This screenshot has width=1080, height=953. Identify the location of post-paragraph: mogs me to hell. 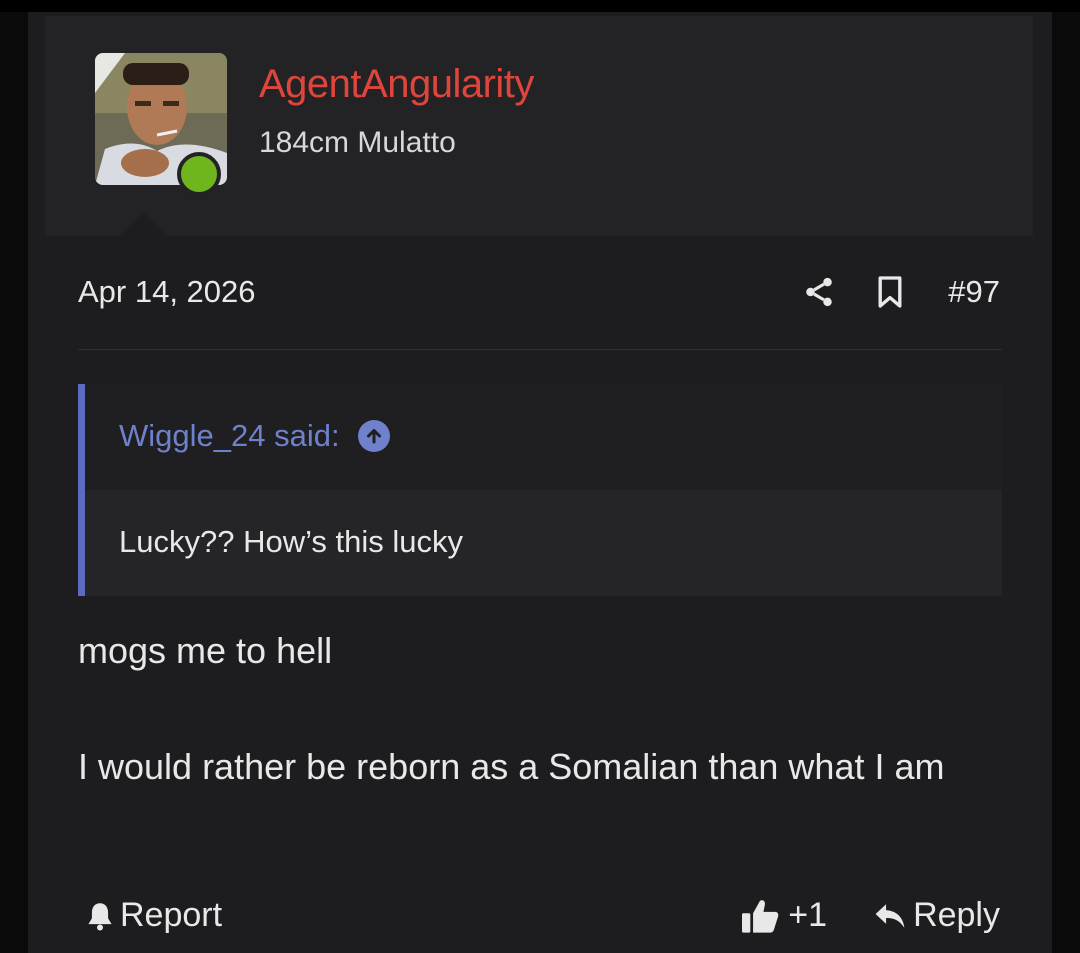
(205, 650).